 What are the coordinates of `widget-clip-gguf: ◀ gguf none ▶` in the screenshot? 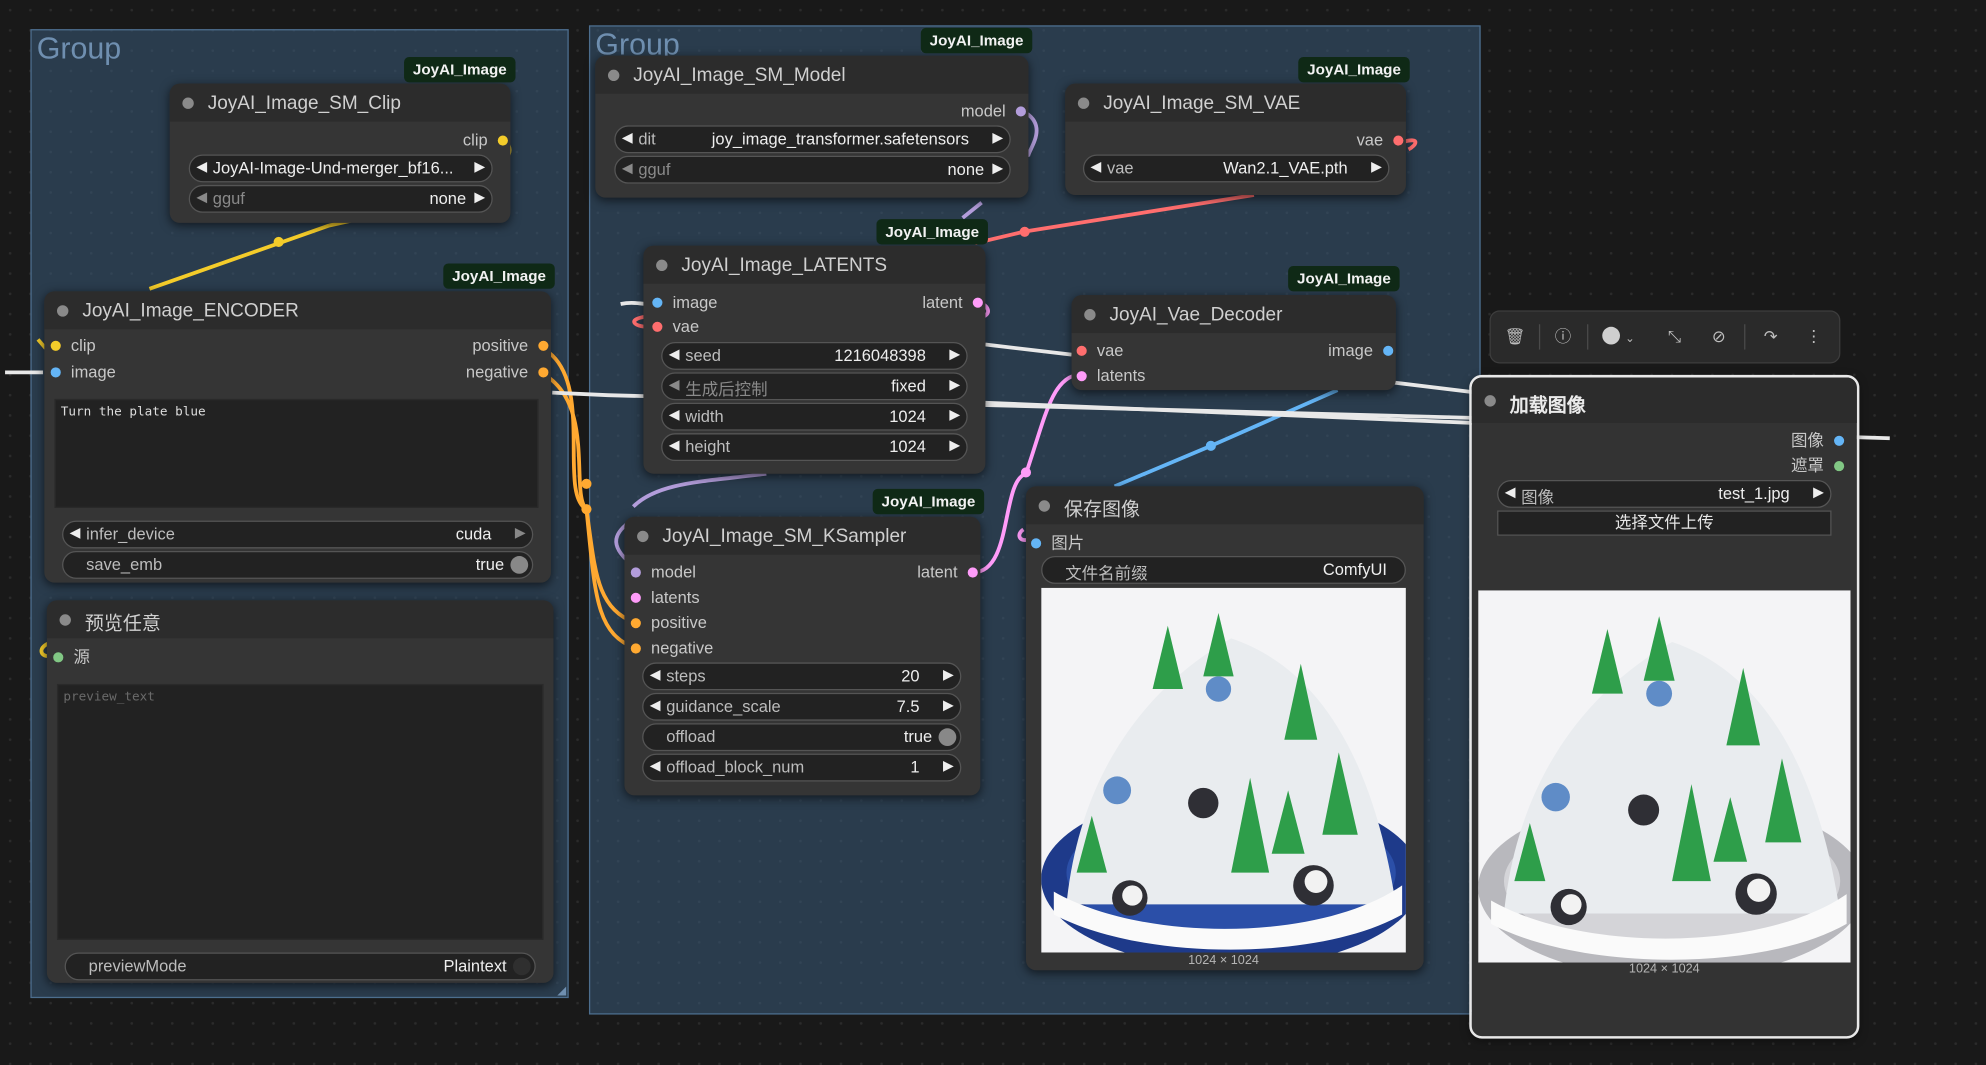 It's located at (340, 198).